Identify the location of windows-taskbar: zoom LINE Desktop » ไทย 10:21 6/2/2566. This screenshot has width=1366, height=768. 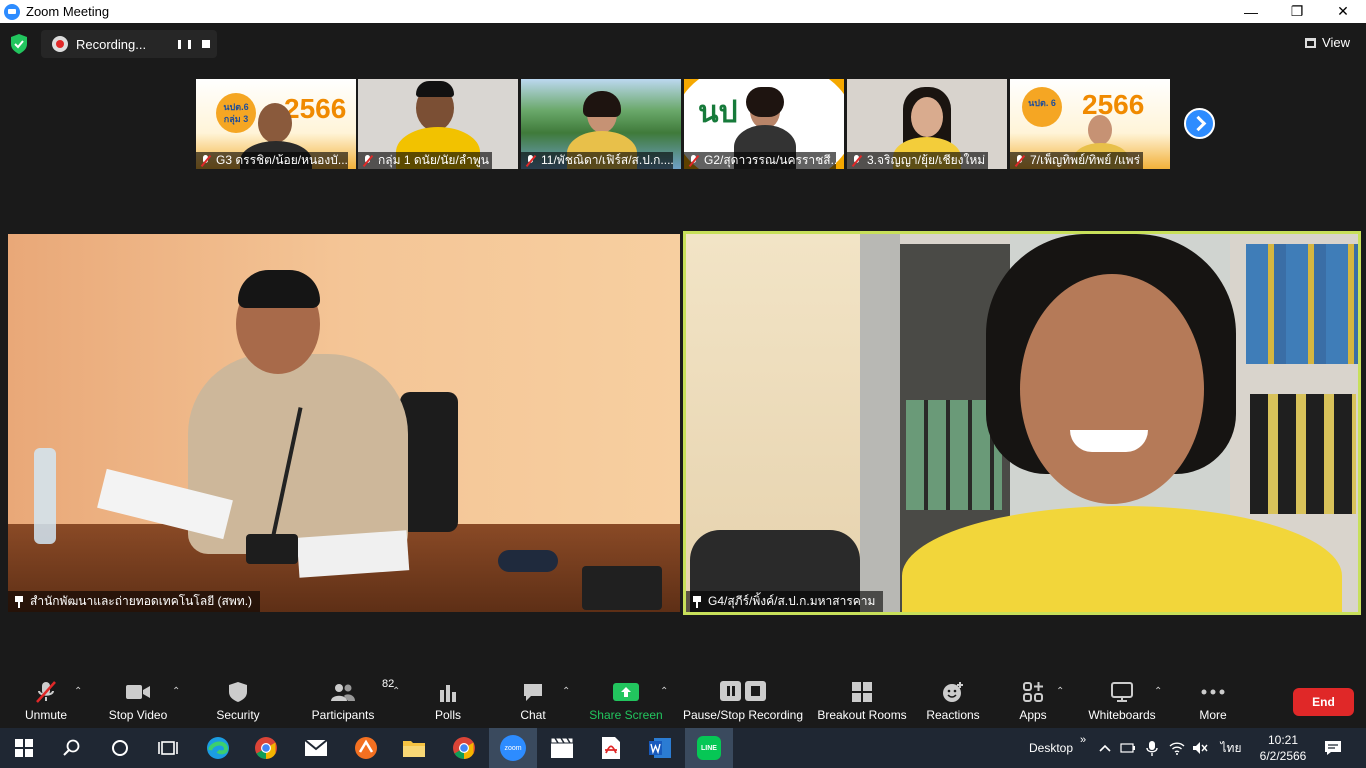
(683, 748).